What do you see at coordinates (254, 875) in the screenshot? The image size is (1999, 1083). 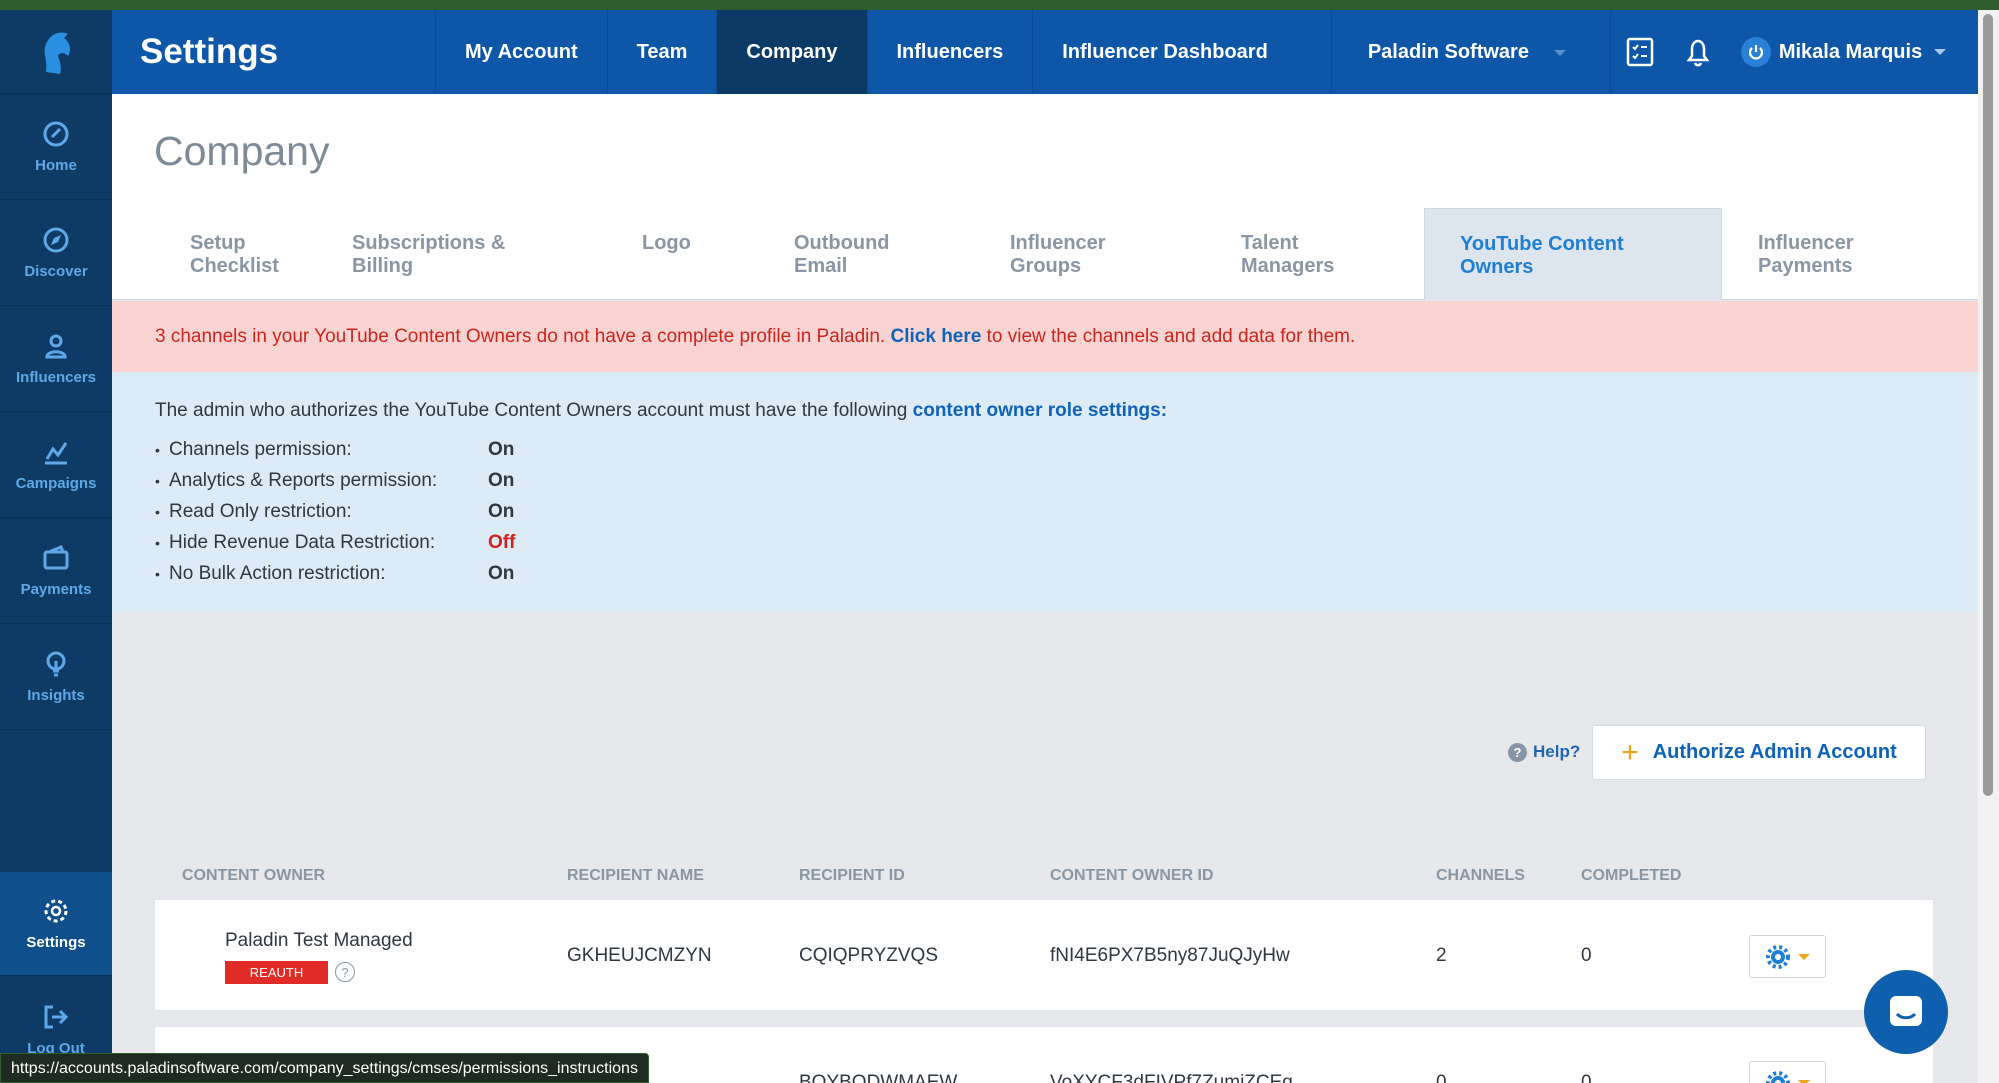 I see `column-header-content-owner: CONTENT OWNER` at bounding box center [254, 875].